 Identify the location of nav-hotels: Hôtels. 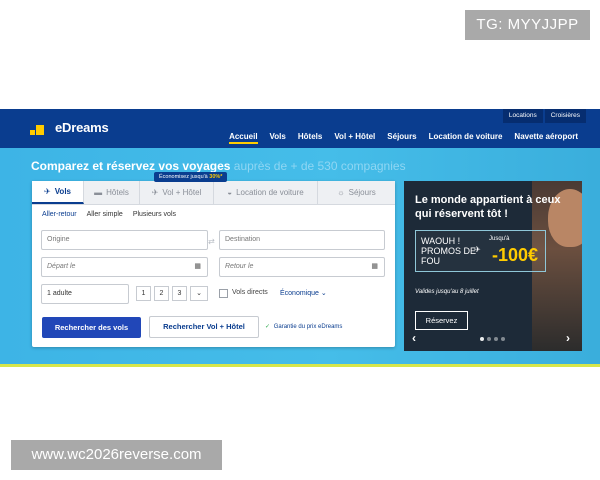
(310, 137).